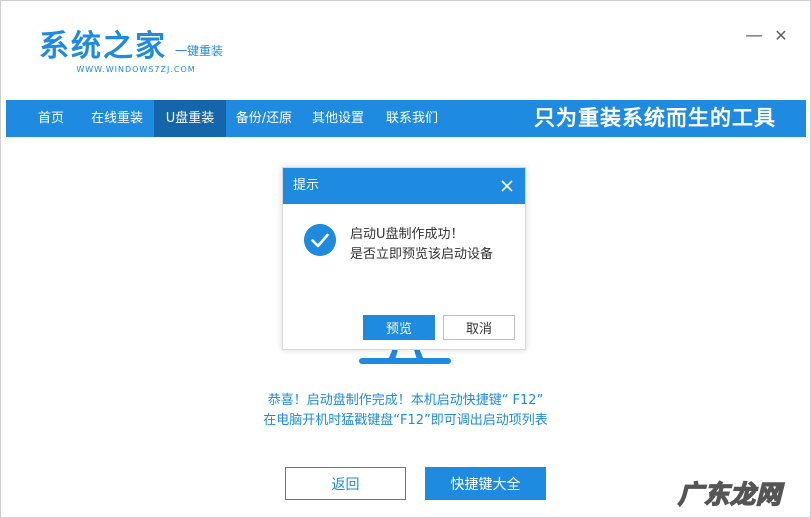  I want to click on nav-item-usb-reinstall: U盘重装, so click(190, 118).